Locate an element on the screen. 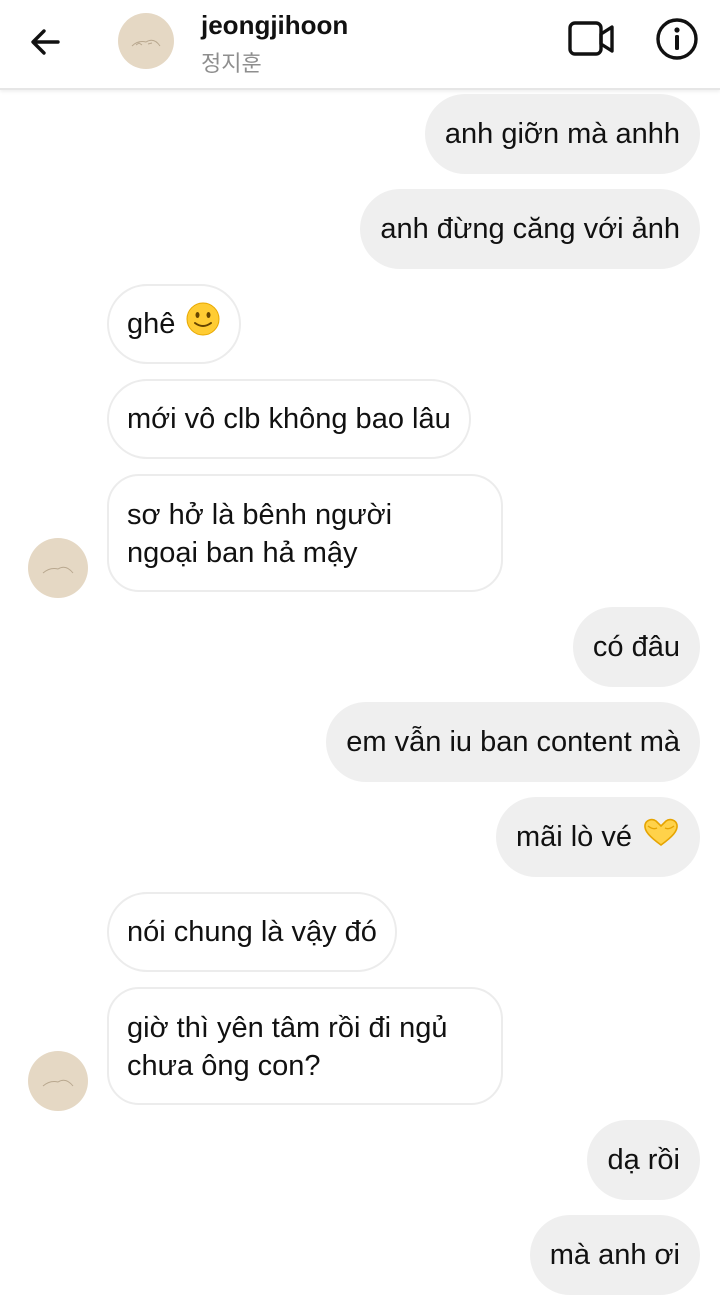 The height and width of the screenshot is (1308, 720). message-text: có đâu is located at coordinates (636, 647).